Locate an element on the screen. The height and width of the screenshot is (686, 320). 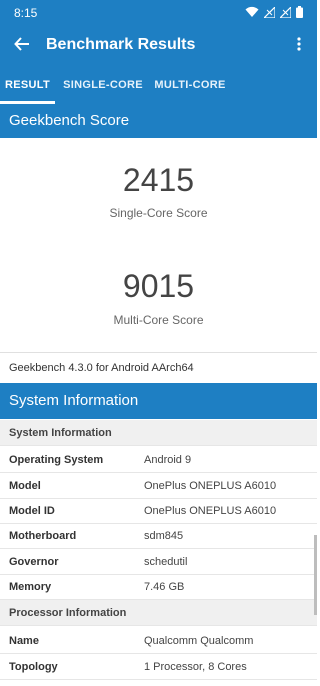
row-governor: Governor schedutil is located at coordinates (158, 562).